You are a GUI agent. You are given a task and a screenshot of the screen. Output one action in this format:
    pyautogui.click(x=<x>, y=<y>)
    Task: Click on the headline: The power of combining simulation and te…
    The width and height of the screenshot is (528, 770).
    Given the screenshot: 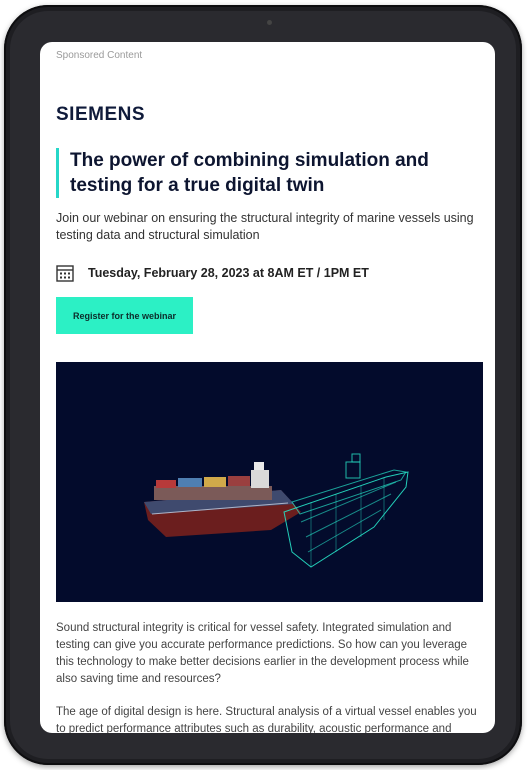 What is the action you would take?
    pyautogui.click(x=273, y=173)
    